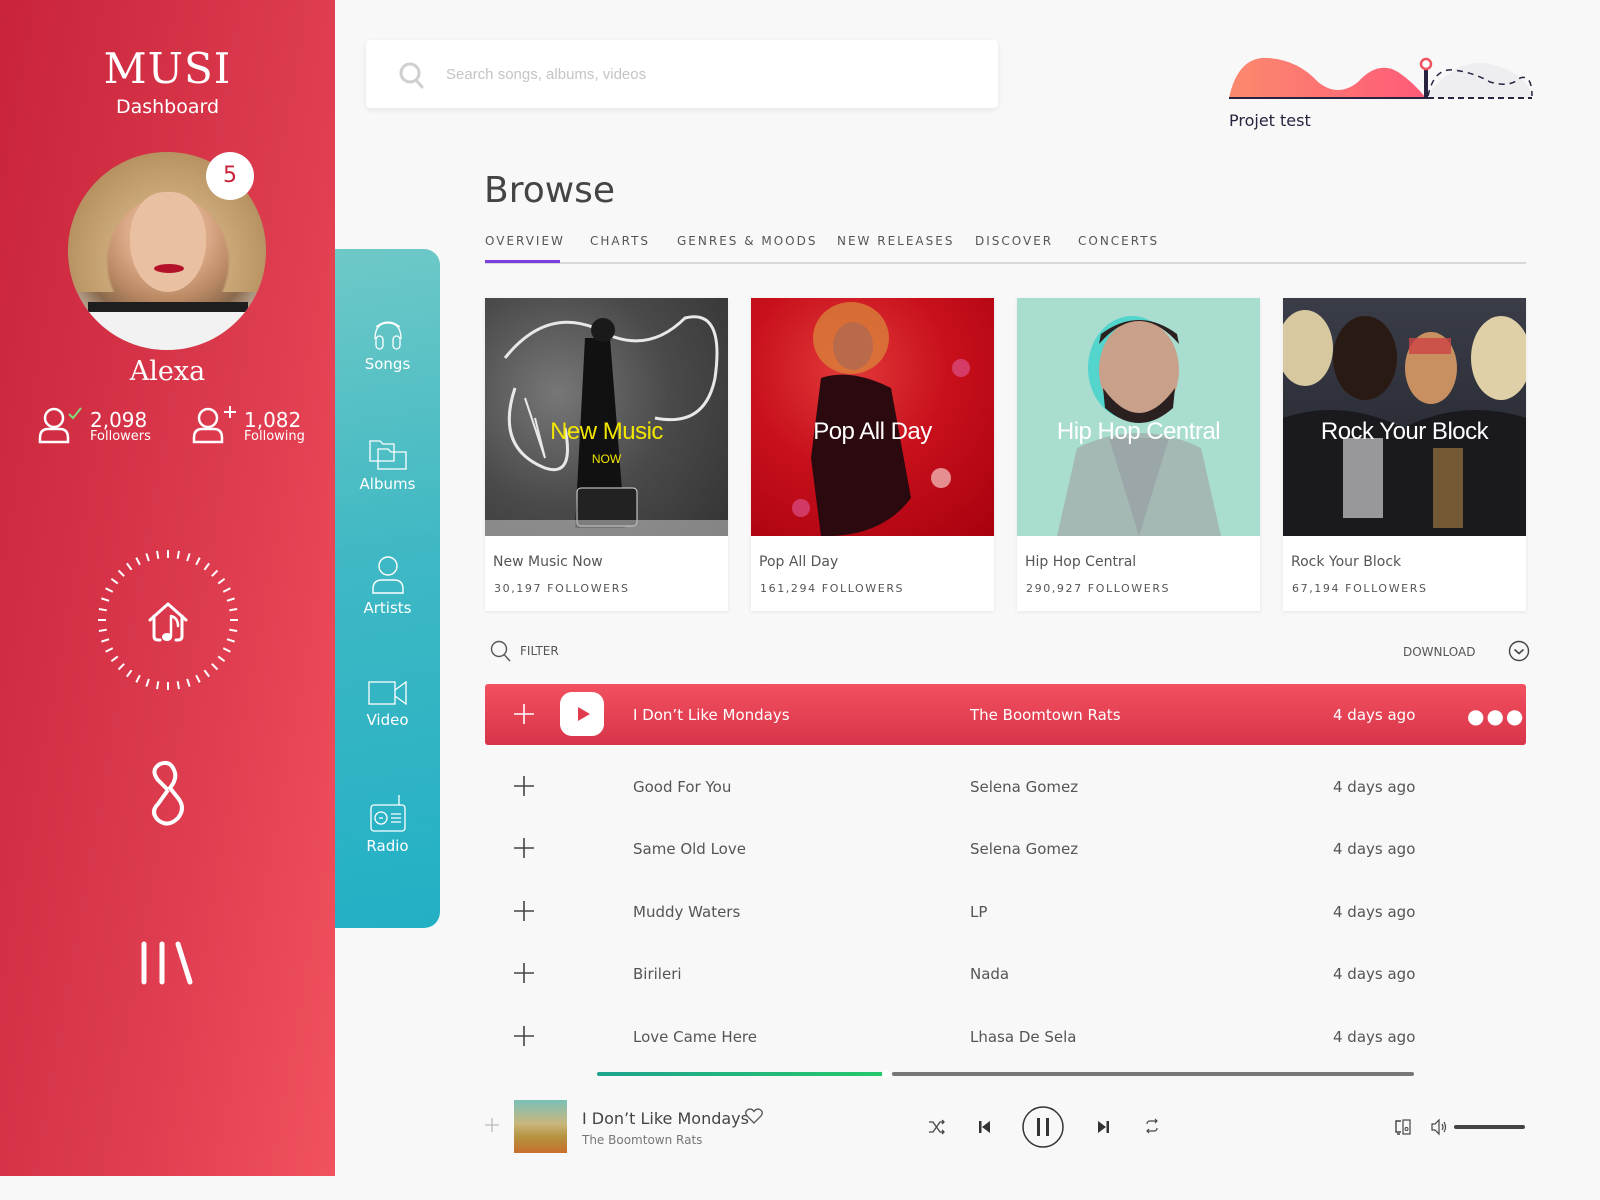 Image resolution: width=1600 pixels, height=1200 pixels. Describe the element at coordinates (657, 974) in the screenshot. I see `track-title: Birileri` at that location.